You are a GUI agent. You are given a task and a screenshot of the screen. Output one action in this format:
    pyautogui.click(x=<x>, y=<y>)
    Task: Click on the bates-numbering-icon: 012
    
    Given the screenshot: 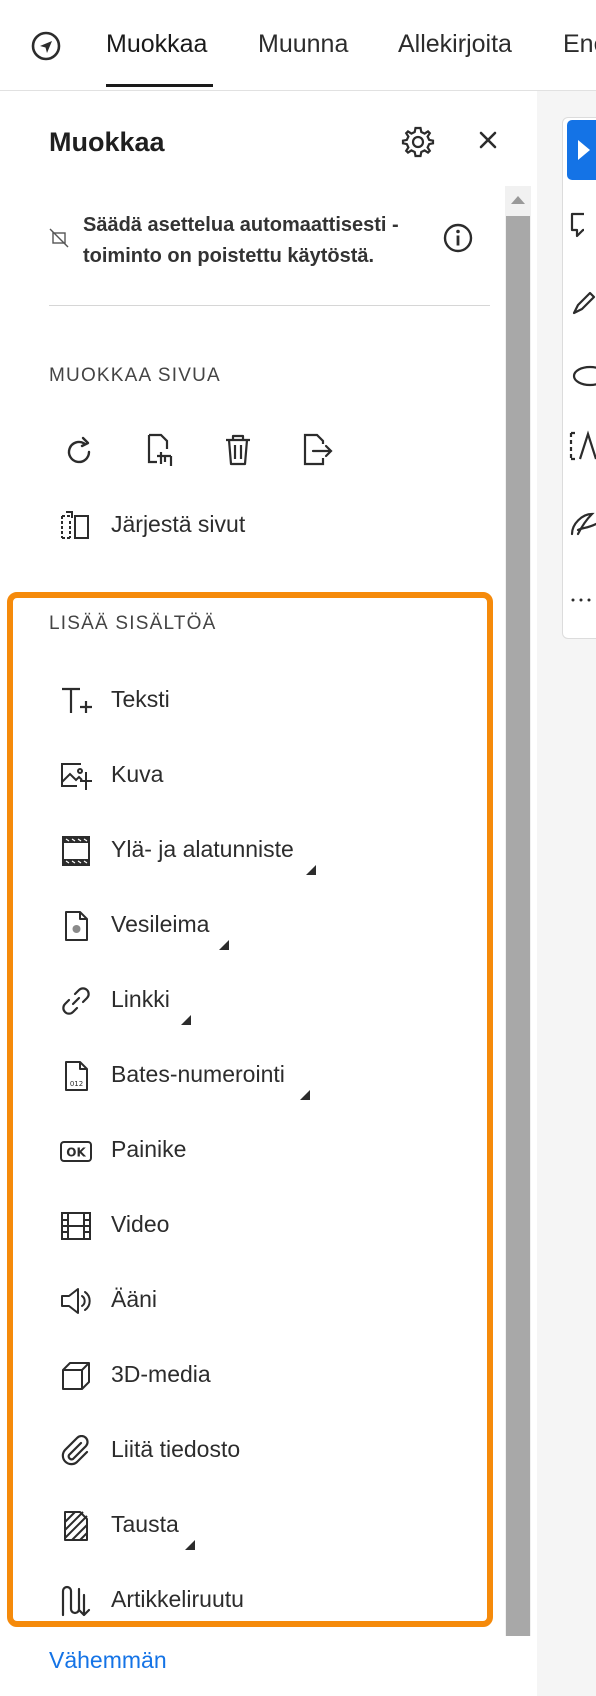 What is the action you would take?
    pyautogui.click(x=76, y=1076)
    